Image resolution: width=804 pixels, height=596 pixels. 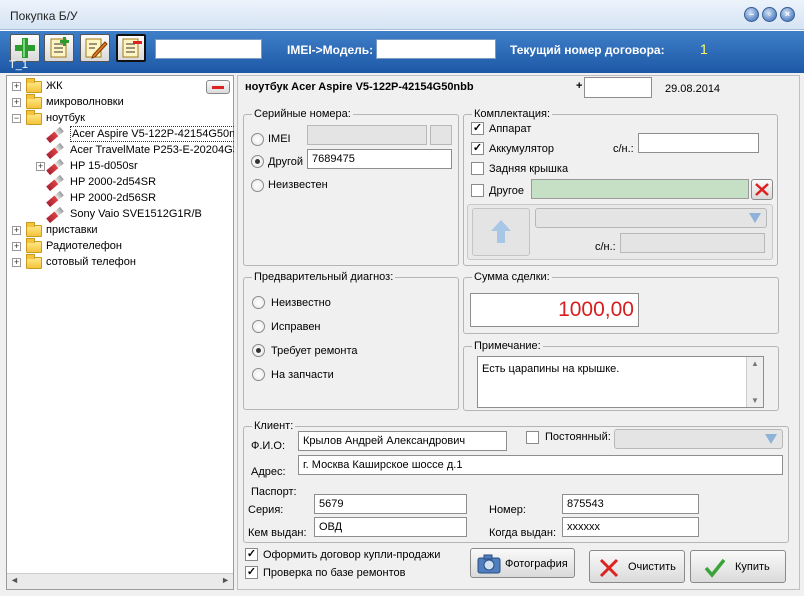 What do you see at coordinates (507, 510) in the screenshot?
I see `number-label: Номер:` at bounding box center [507, 510].